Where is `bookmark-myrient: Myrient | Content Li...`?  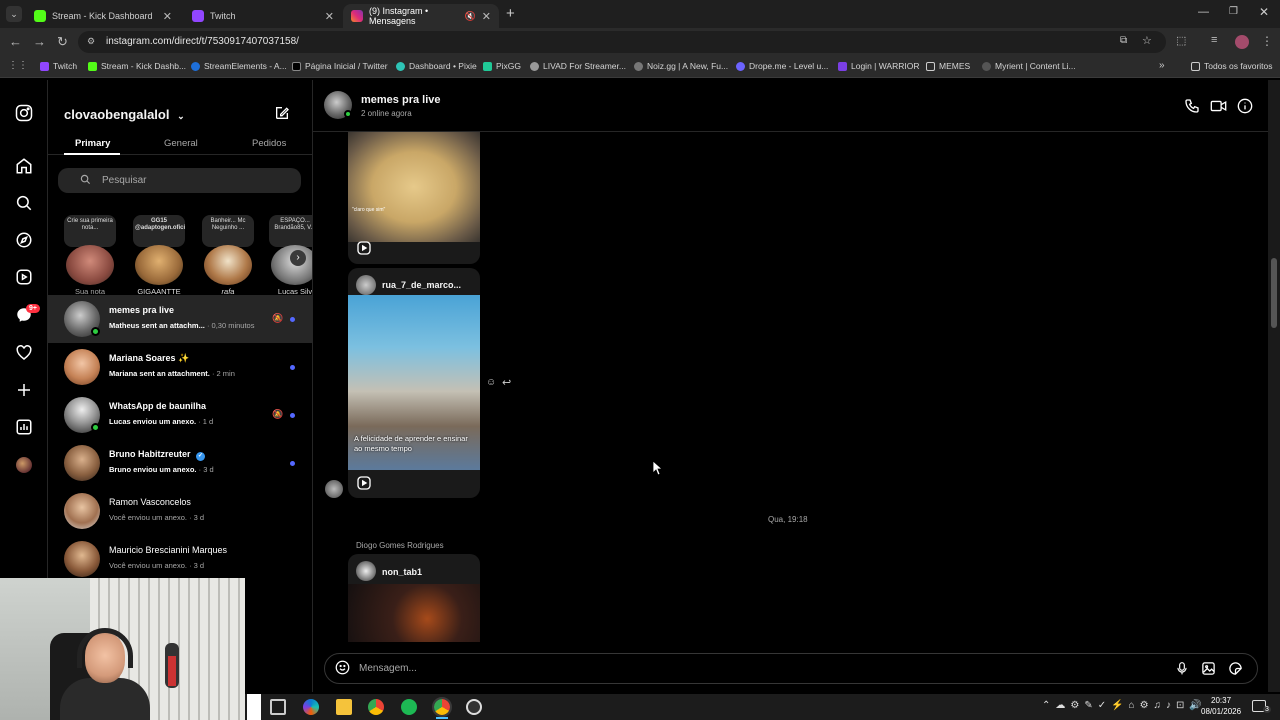
bookmark-myrient: Myrient | Content Li... is located at coordinates (1029, 66).